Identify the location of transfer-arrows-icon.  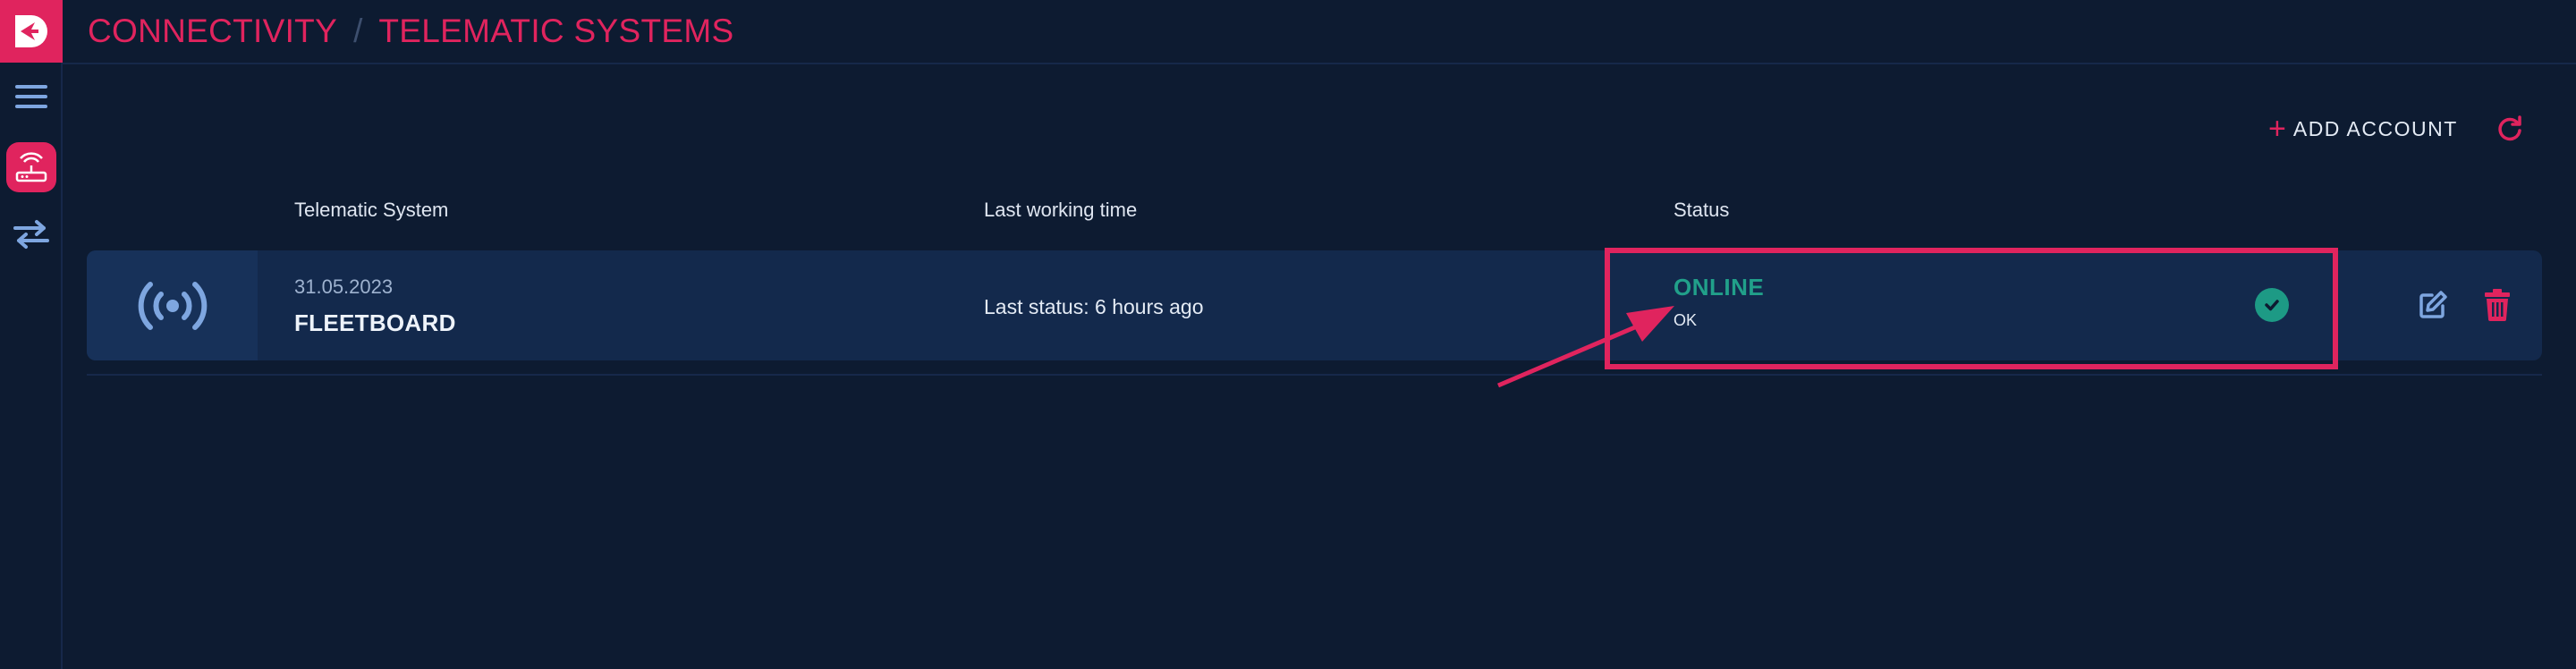
(31, 235).